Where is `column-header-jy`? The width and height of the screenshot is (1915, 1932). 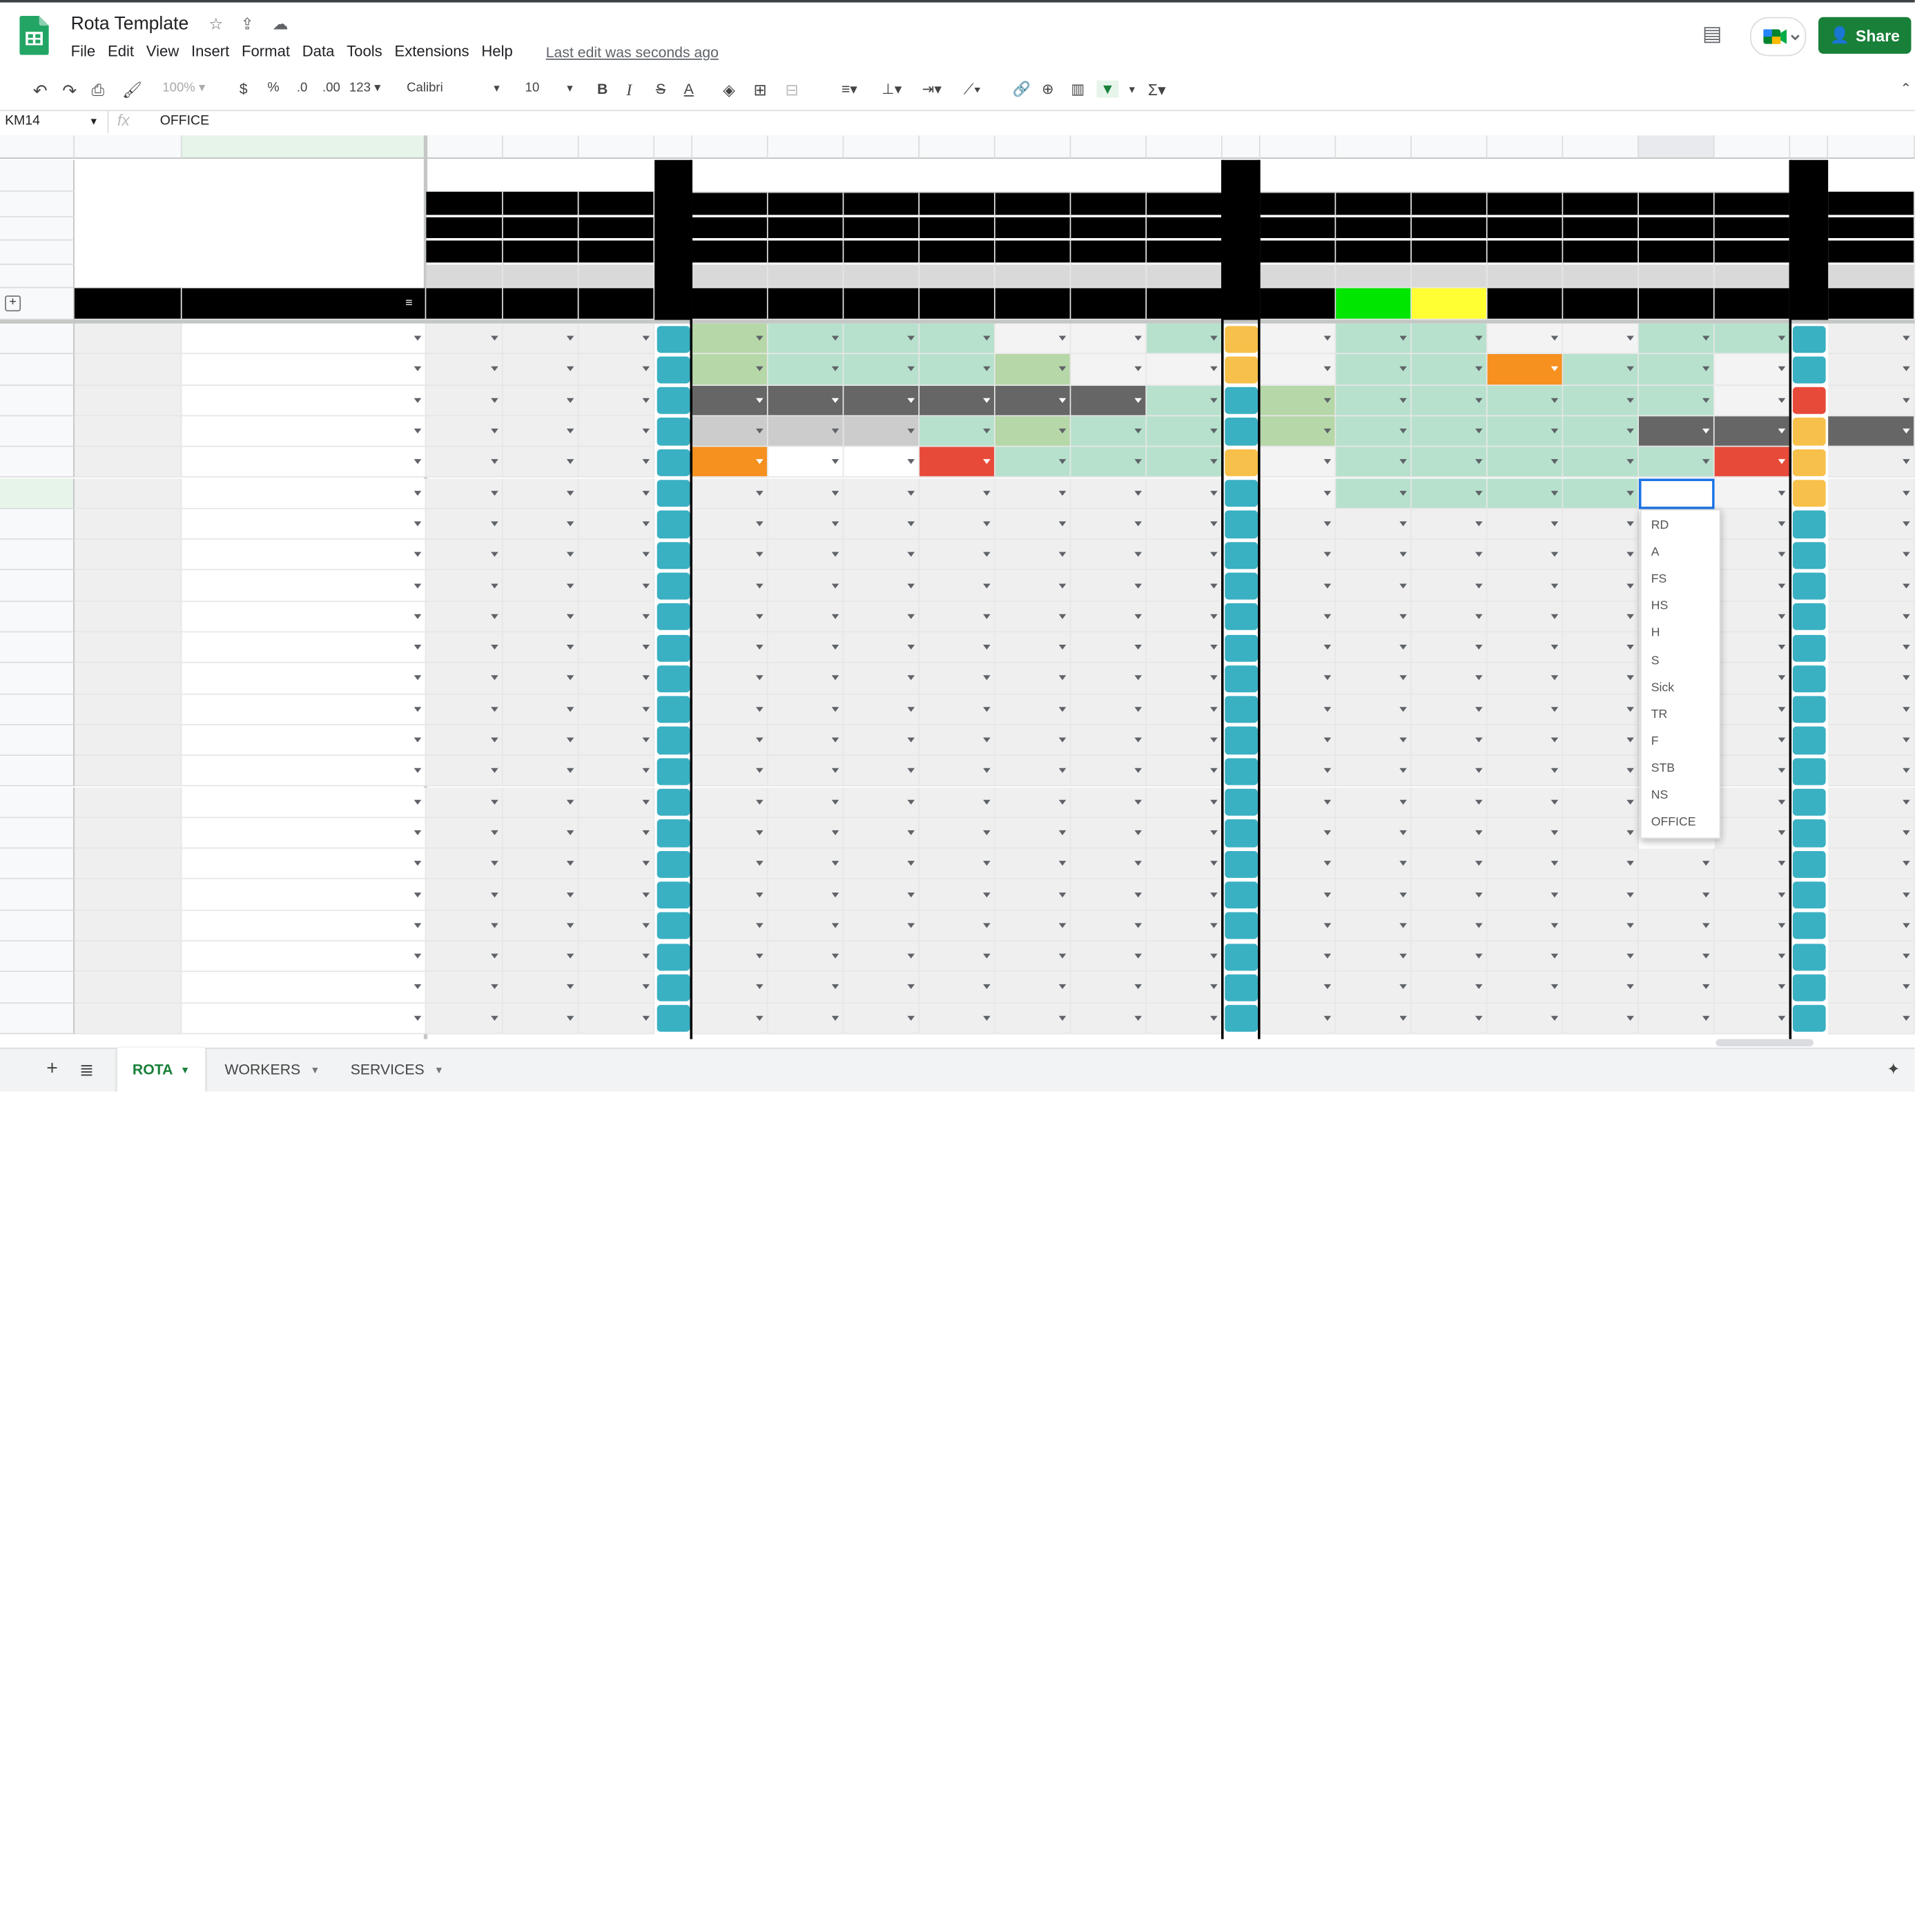
column-header-jy is located at coordinates (673, 147).